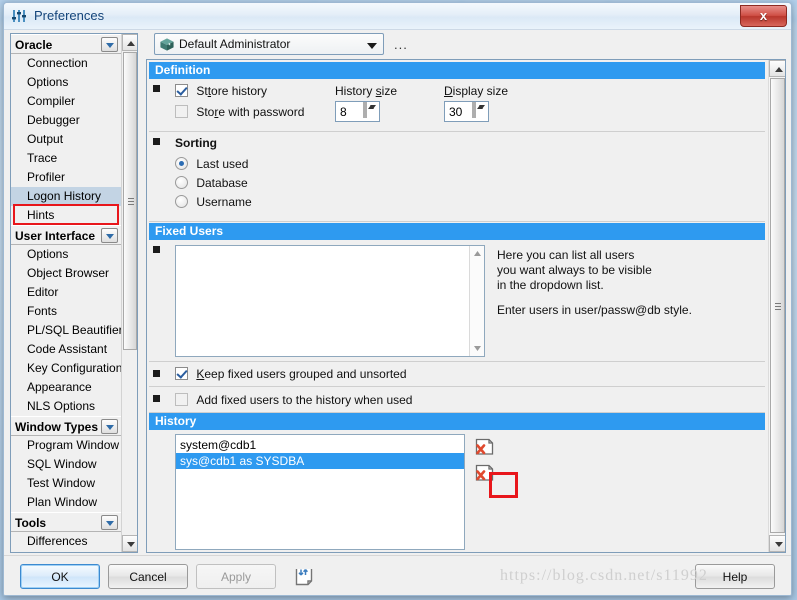 The image size is (797, 600). I want to click on section-header-fixed-users: Fixed Users, so click(457, 231).